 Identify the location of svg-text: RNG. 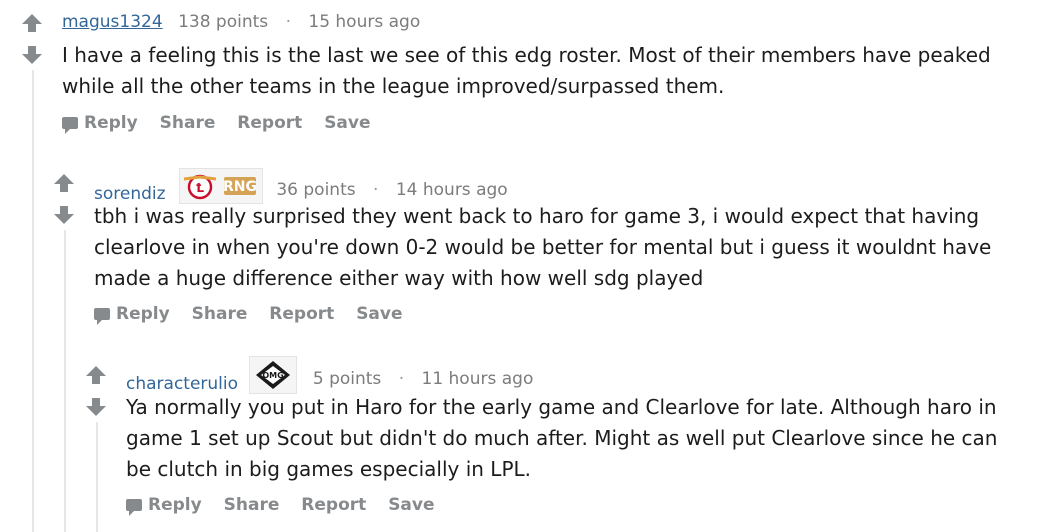
(240, 187).